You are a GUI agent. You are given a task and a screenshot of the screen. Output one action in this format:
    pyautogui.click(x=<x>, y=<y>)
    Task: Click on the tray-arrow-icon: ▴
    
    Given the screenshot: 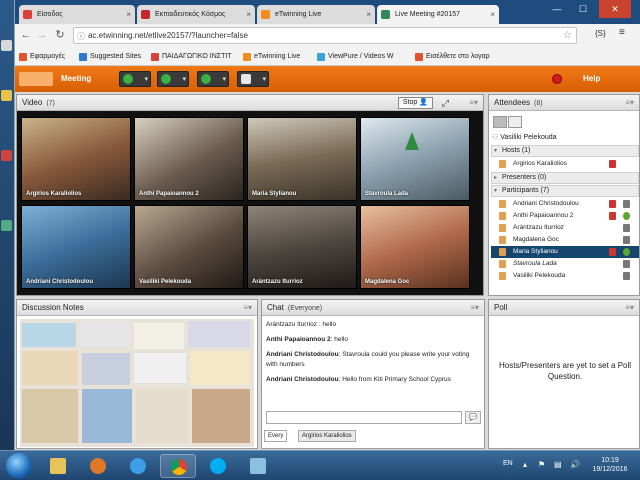 What is the action you would take?
    pyautogui.click(x=525, y=464)
    